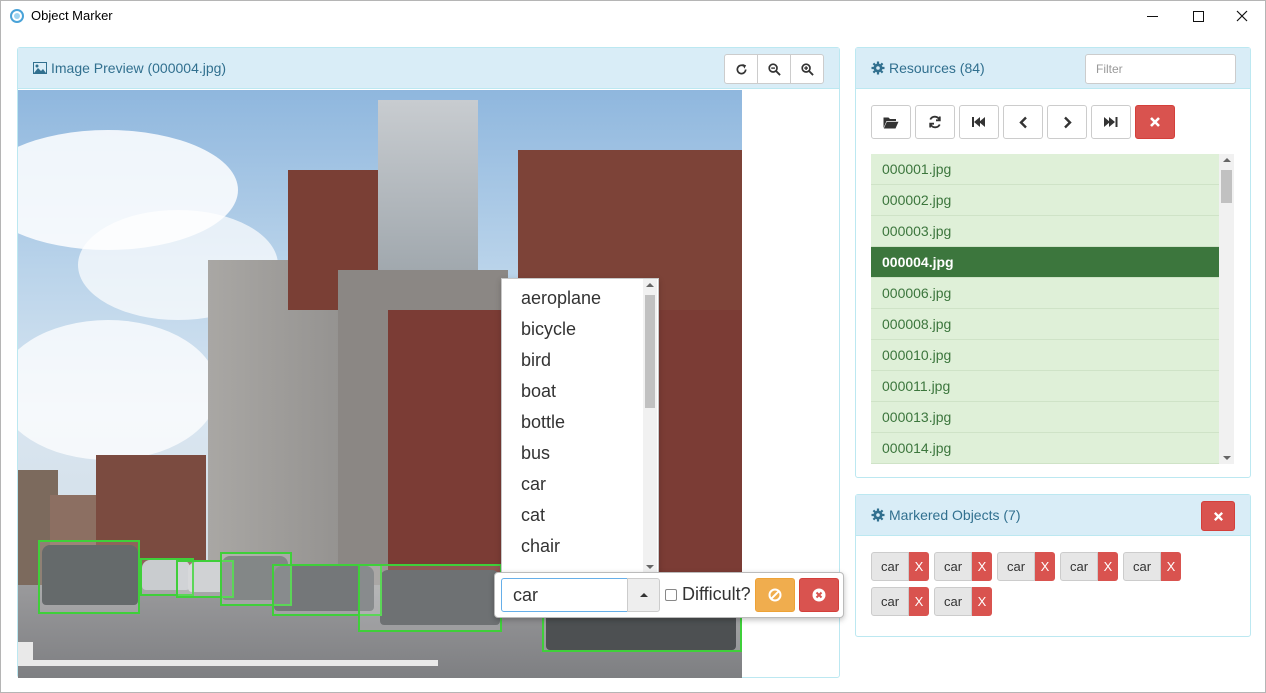  Describe the element at coordinates (564, 595) in the screenshot. I see `class-input: car` at that location.